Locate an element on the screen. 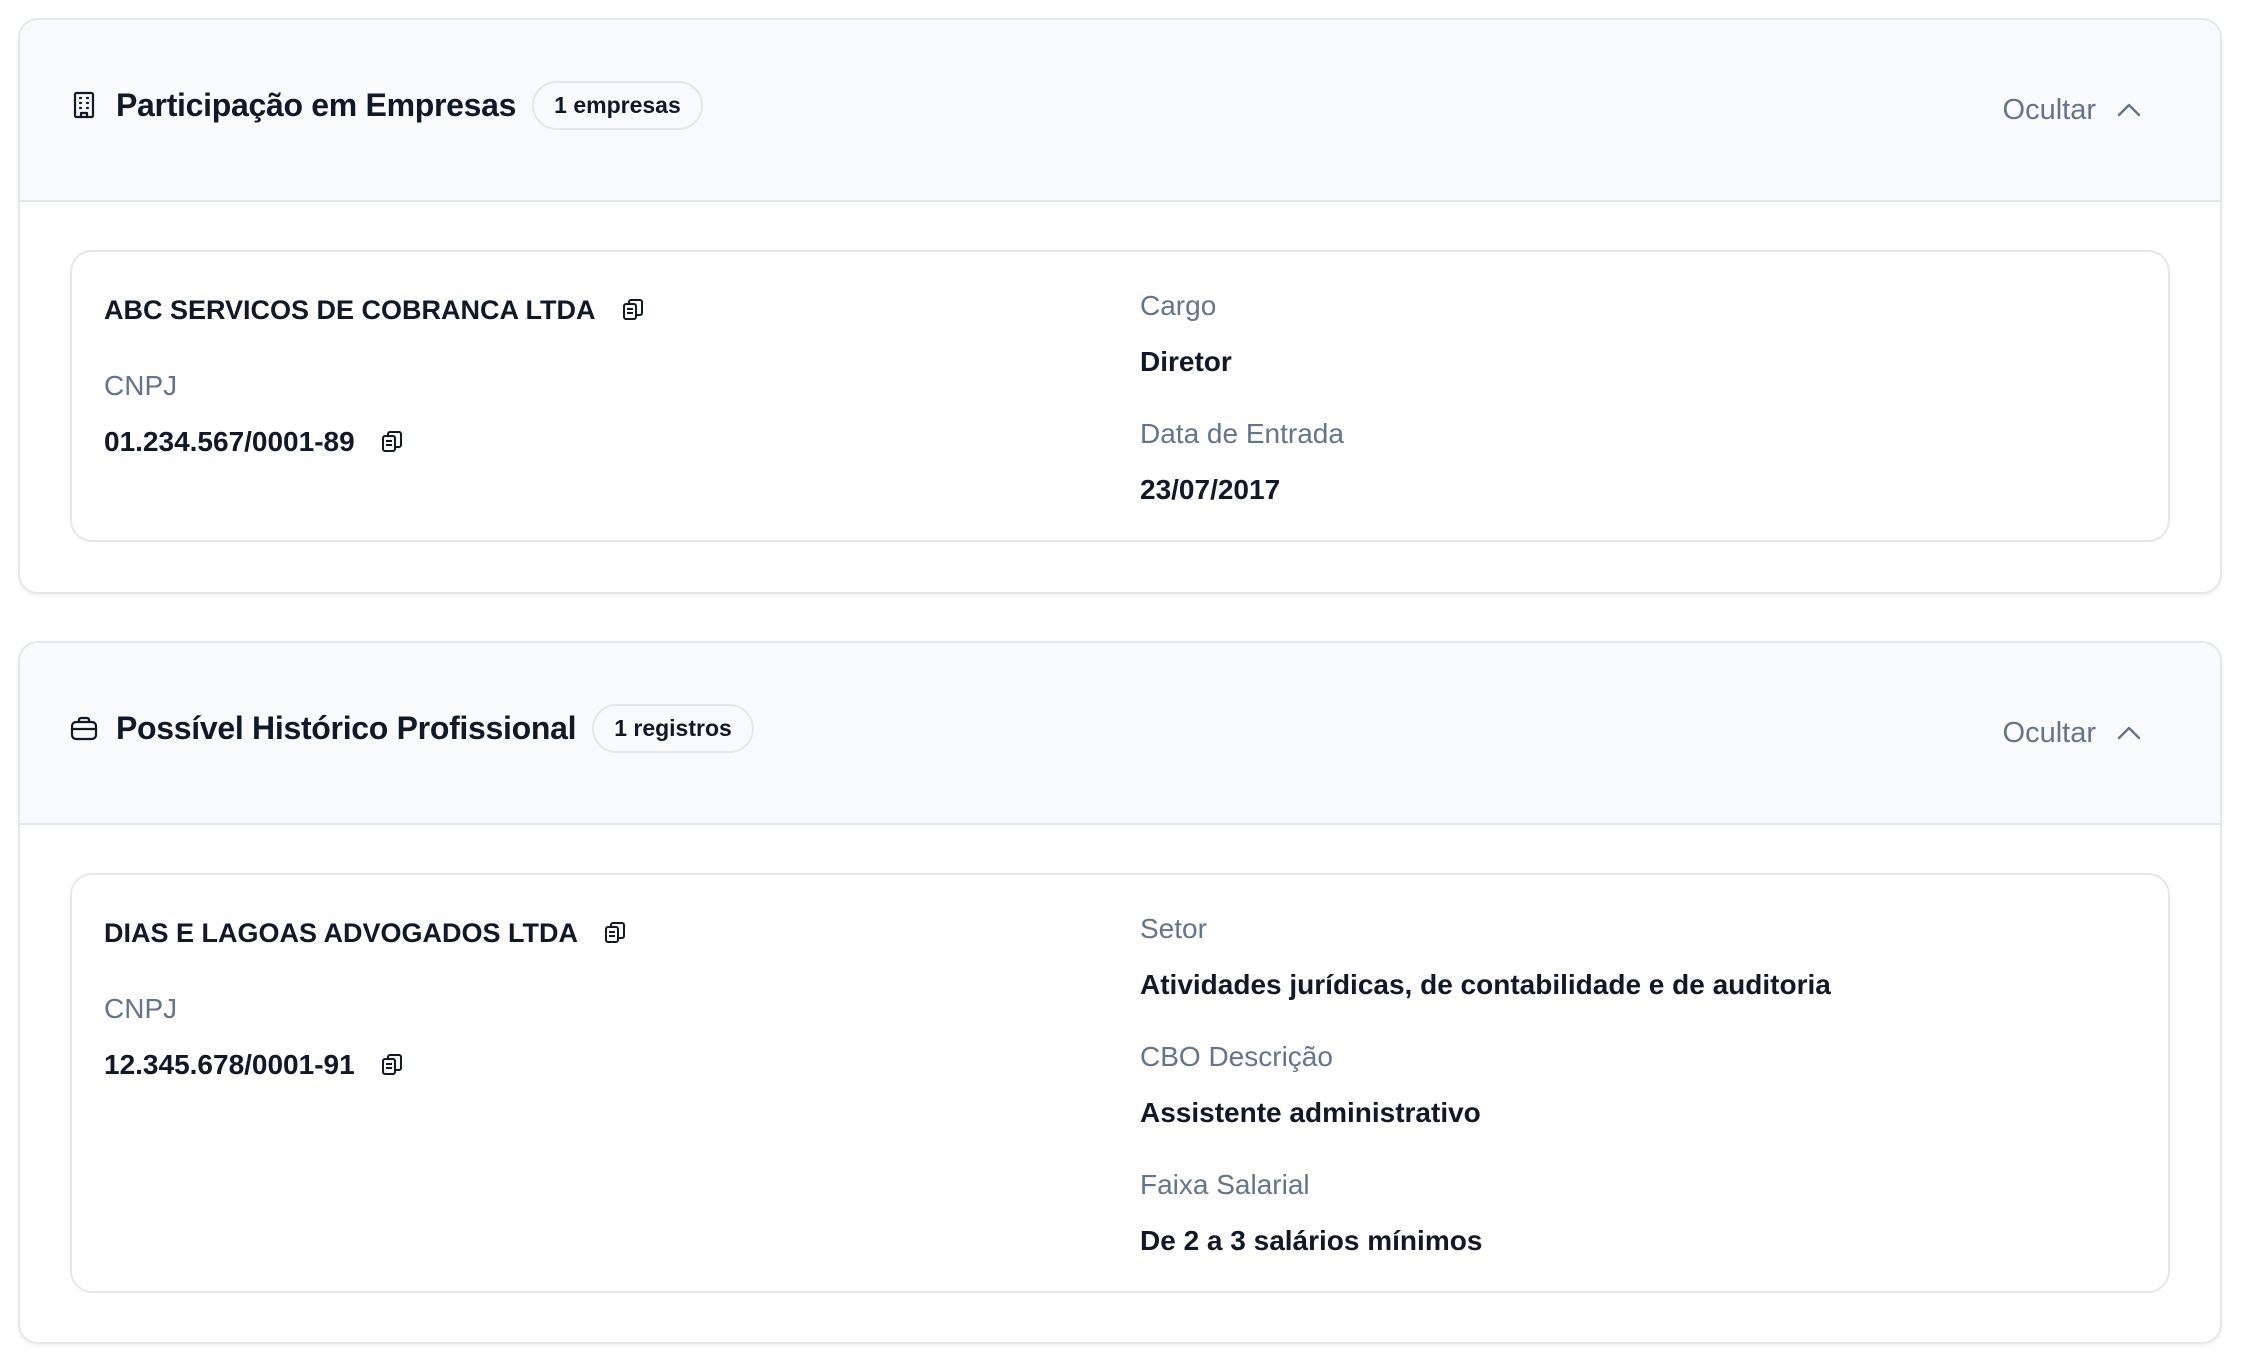  cargo-label: Cargo is located at coordinates (1178, 305).